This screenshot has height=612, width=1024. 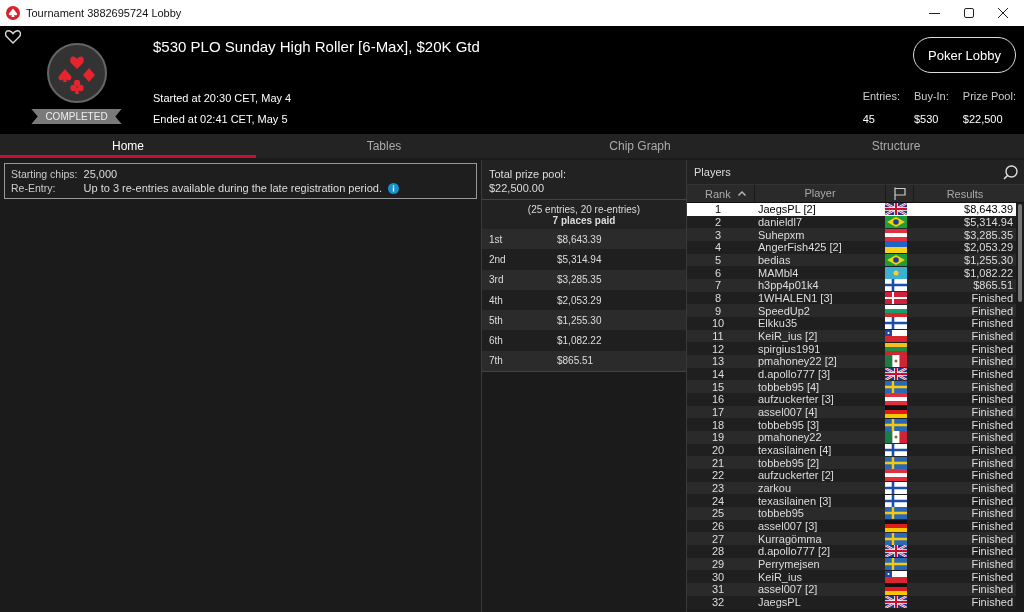 What do you see at coordinates (718, 462) in the screenshot?
I see `rank-cell-text: 21` at bounding box center [718, 462].